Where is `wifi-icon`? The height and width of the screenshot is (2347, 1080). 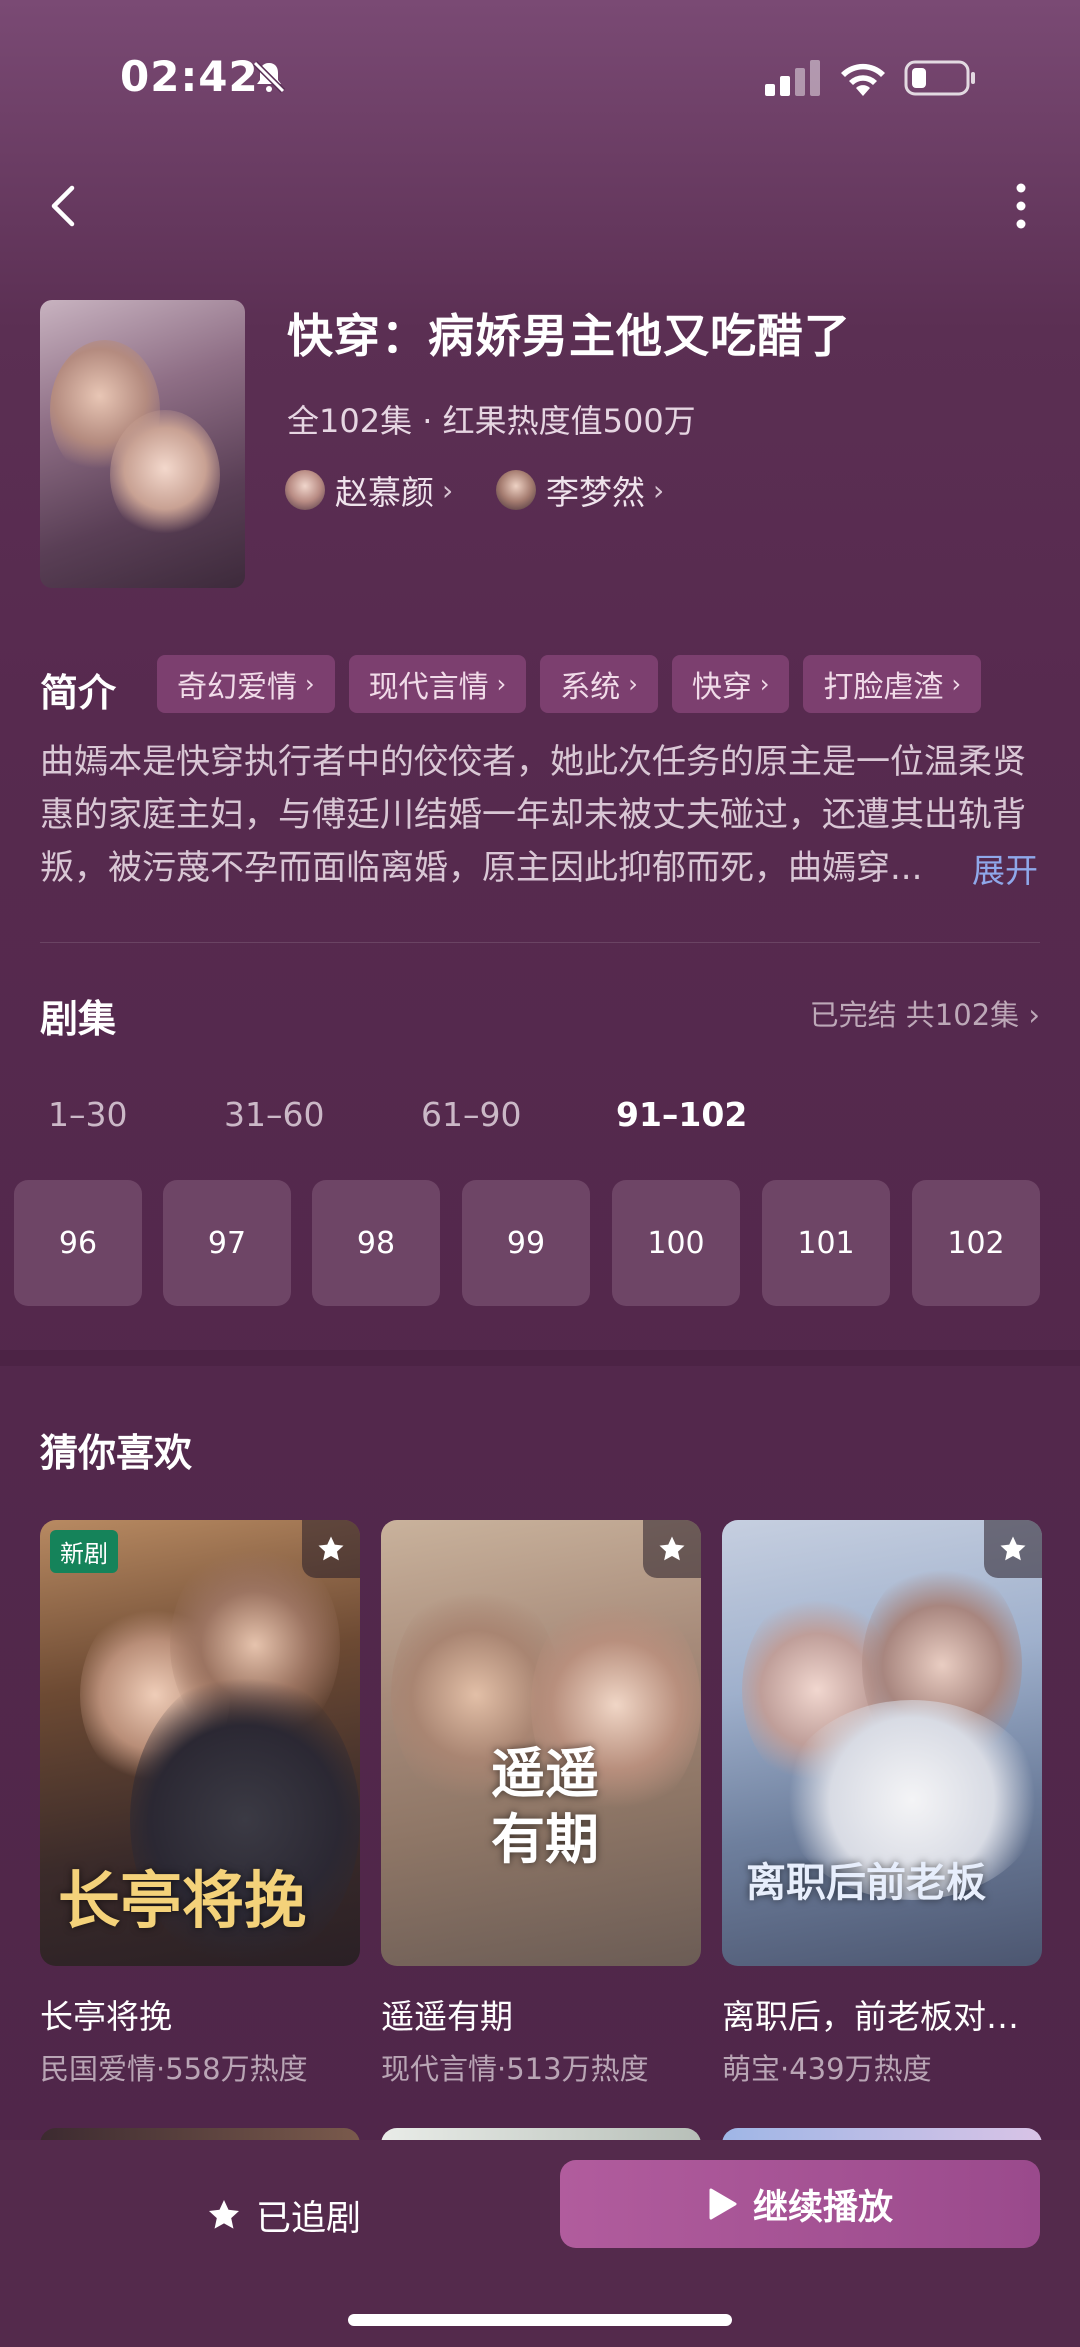
wifi-icon is located at coordinates (863, 79).